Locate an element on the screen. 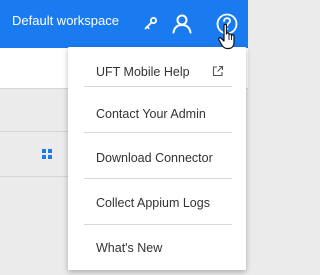 This screenshot has width=320, height=275. menu-item-whats-new: What's New is located at coordinates (157, 248).